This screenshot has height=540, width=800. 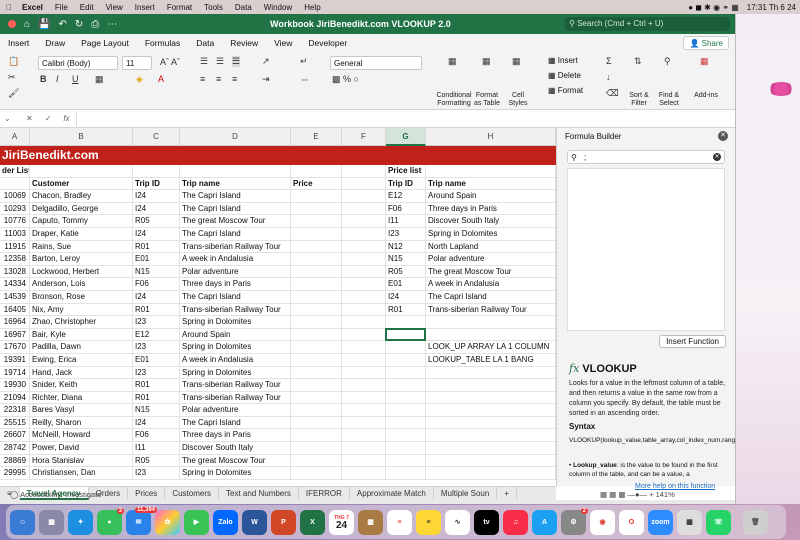 What do you see at coordinates (706, 96) in the screenshot?
I see `addins-button: Add-ins` at bounding box center [706, 96].